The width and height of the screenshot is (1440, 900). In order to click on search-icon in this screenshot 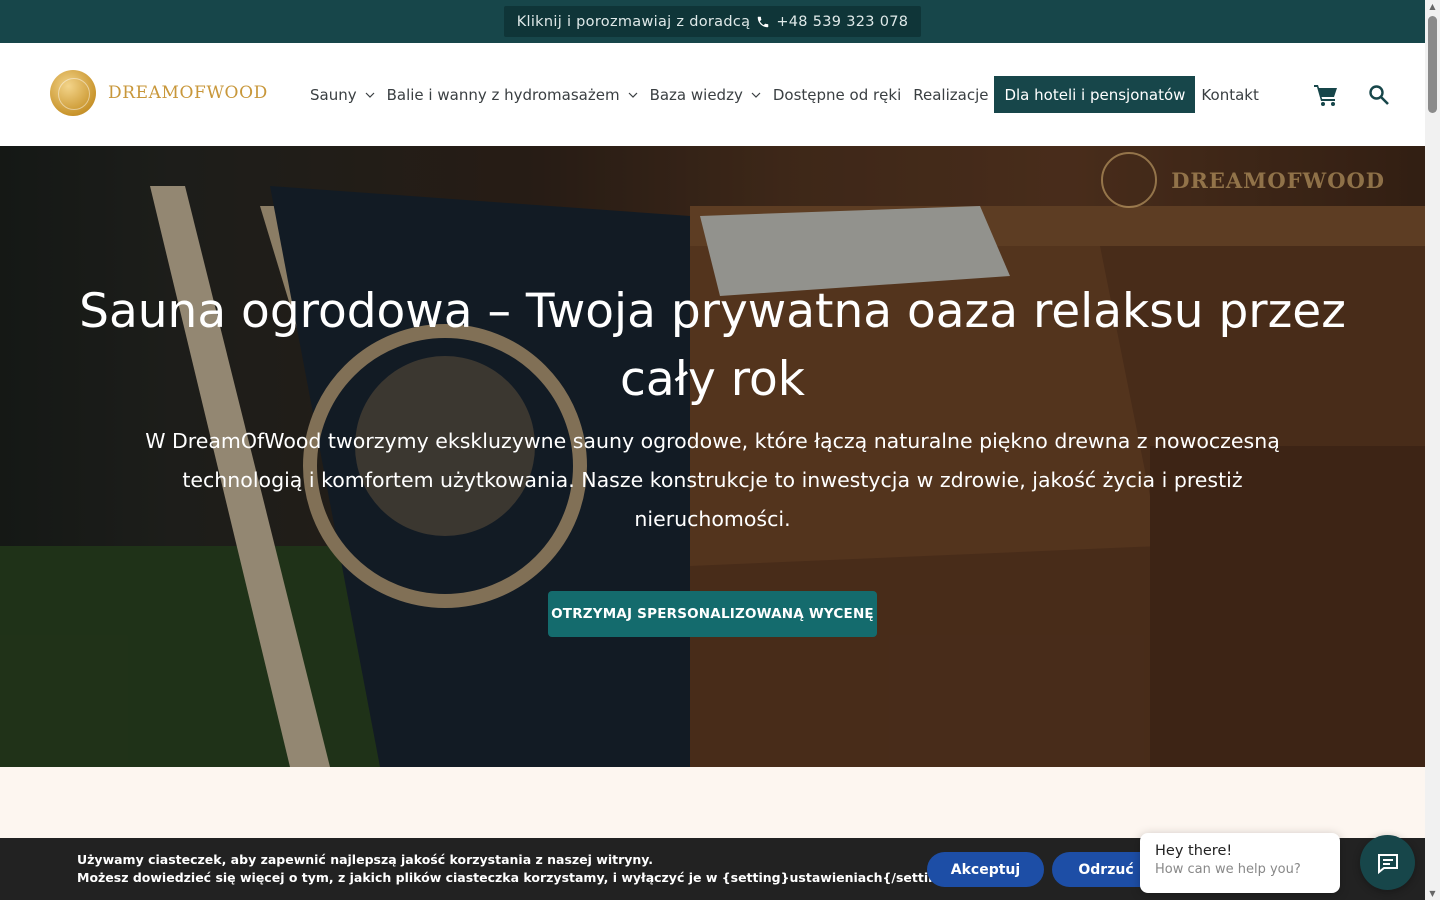, I will do `click(1379, 95)`.